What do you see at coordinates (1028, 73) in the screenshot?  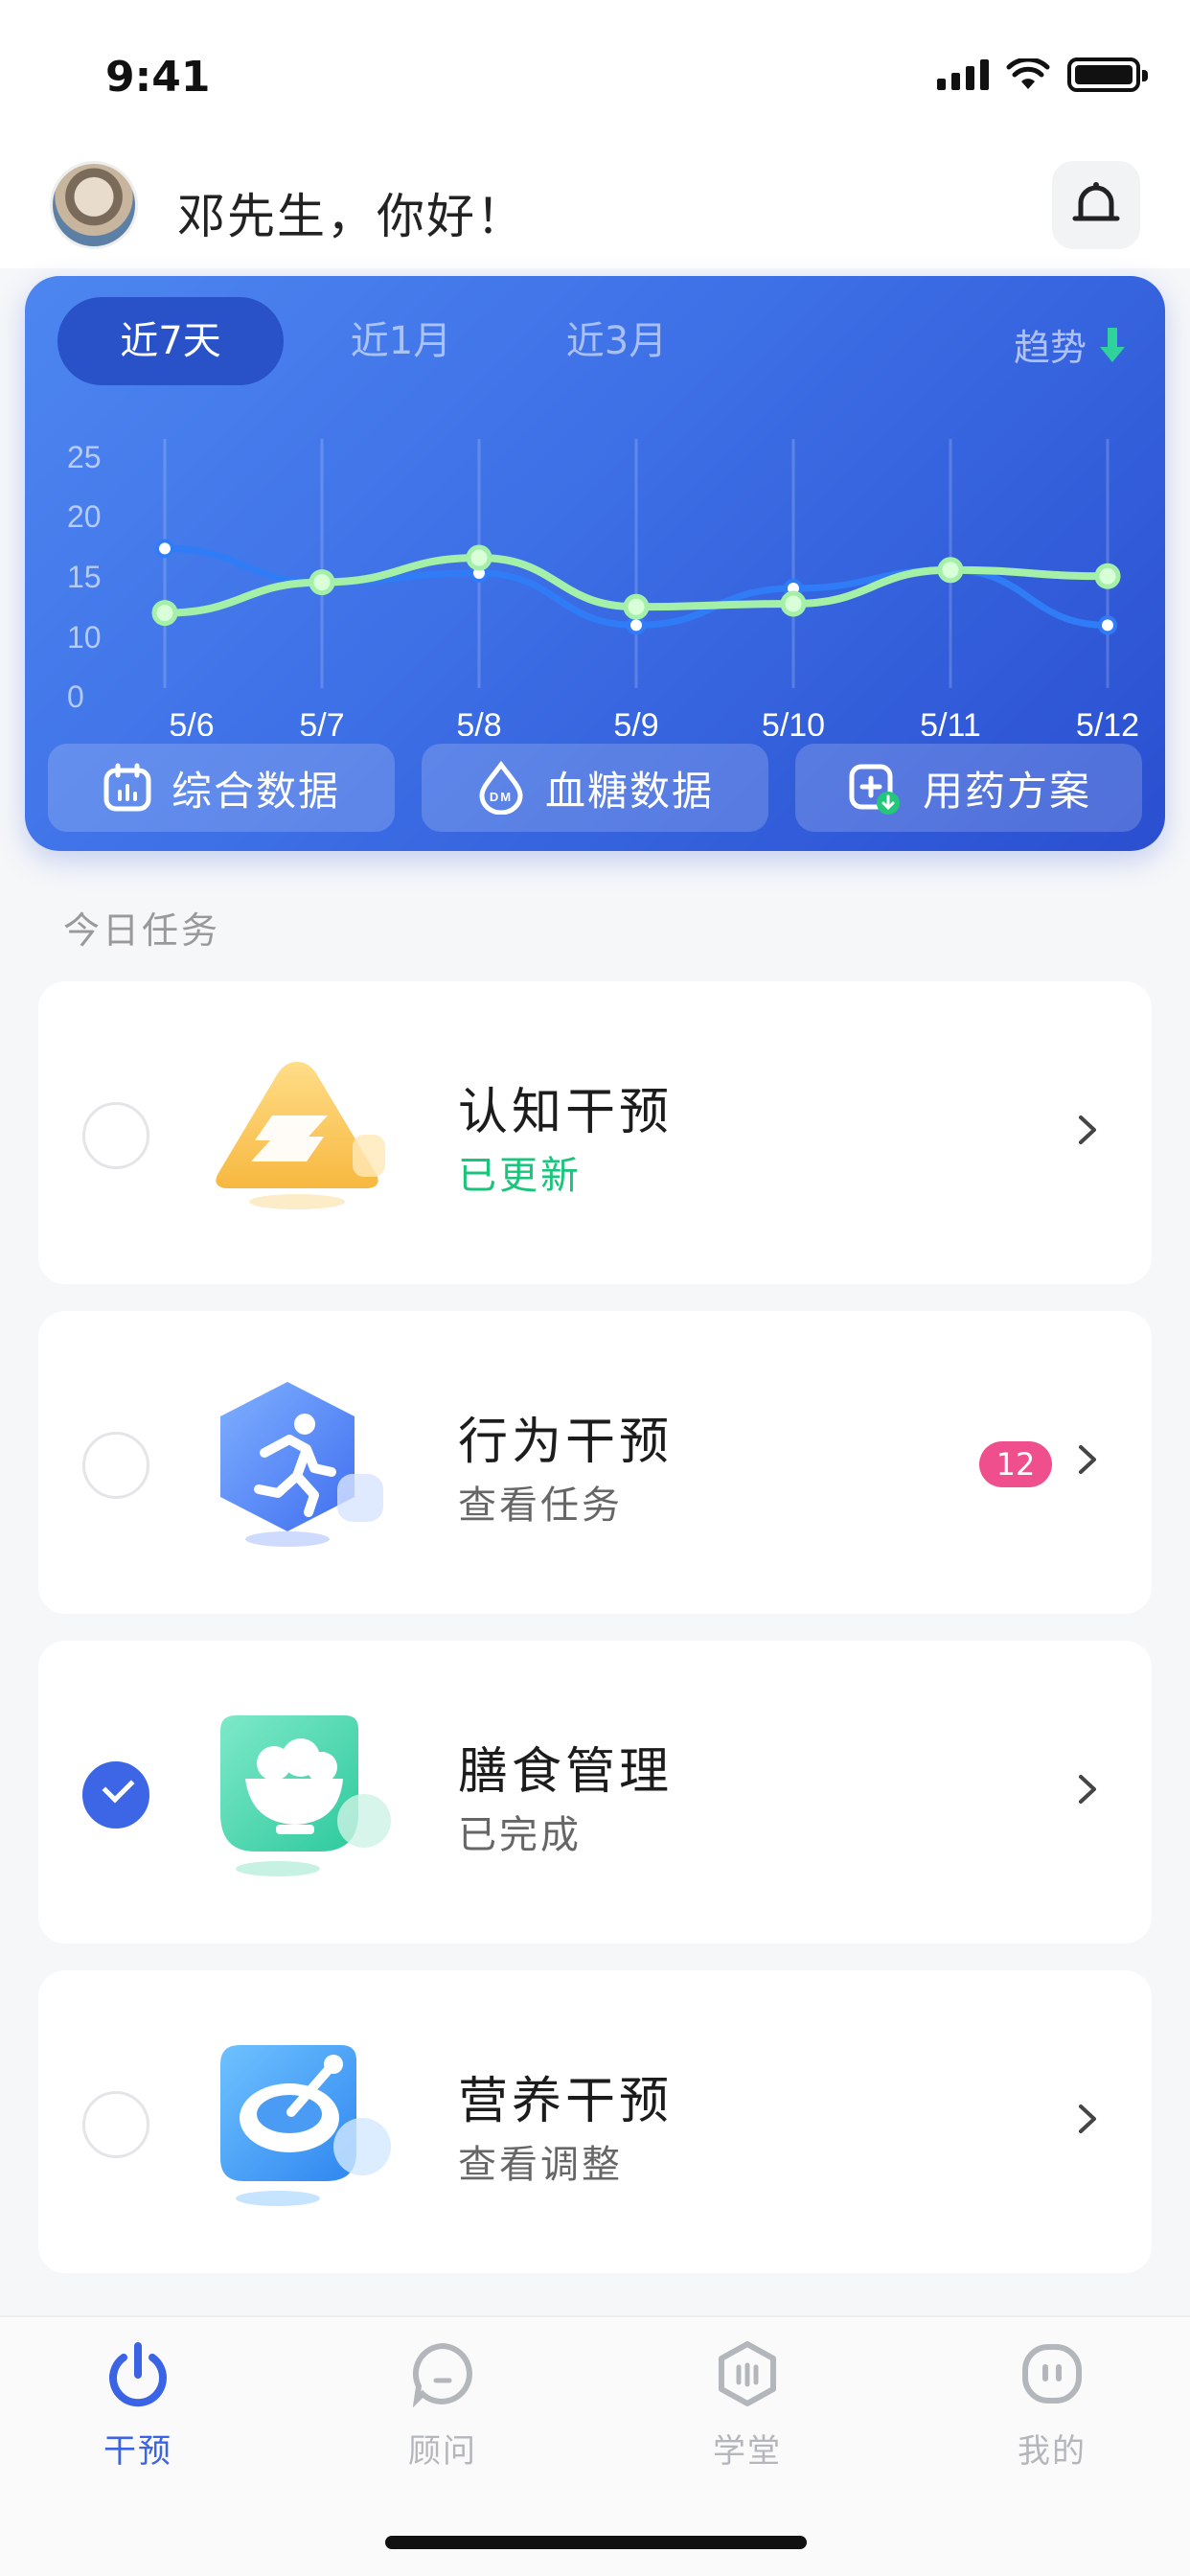 I see `wifi-icon` at bounding box center [1028, 73].